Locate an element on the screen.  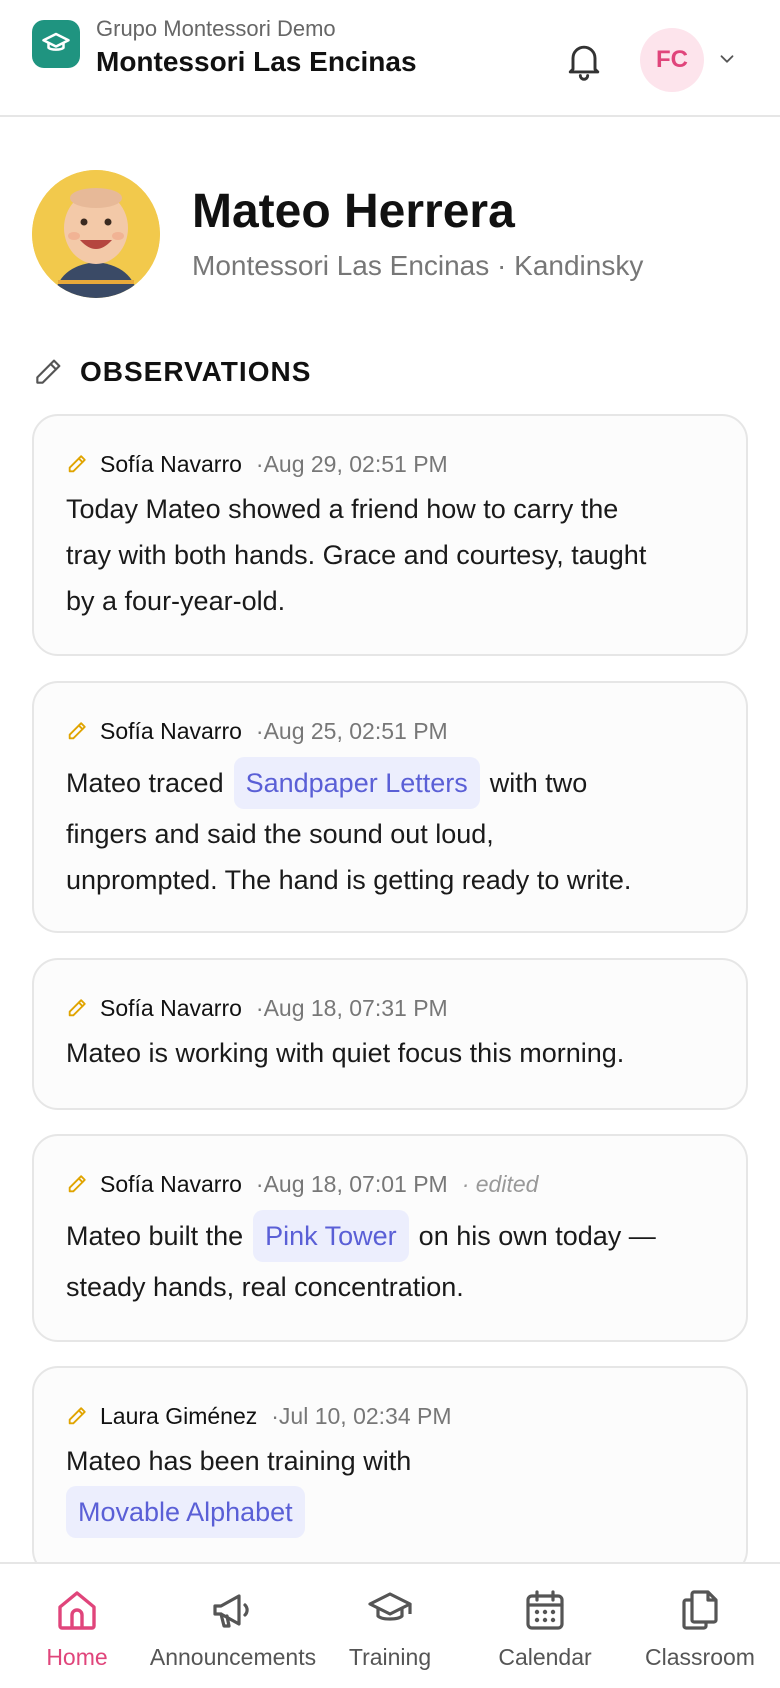
megaphone-icon is located at coordinates (231, 1611).